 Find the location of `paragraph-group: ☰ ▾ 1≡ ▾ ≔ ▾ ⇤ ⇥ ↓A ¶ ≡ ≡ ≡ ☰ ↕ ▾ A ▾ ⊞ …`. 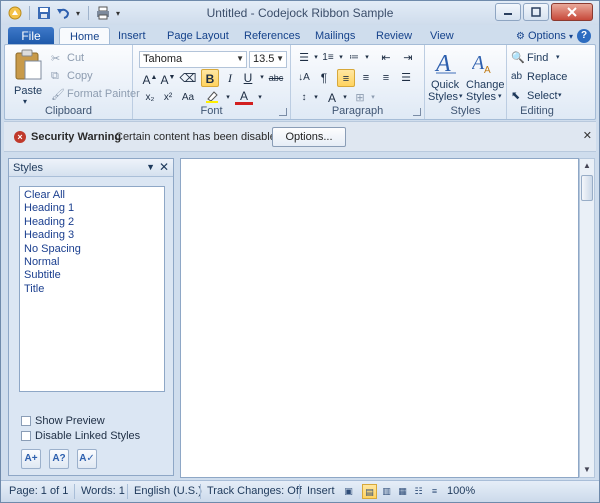

paragraph-group: ☰ ▾ 1≡ ▾ ≔ ▾ ⇤ ⇥ ↓A ¶ ≡ ≡ ≡ ☰ ↕ ▾ A ▾ ⊞ … is located at coordinates (358, 82).